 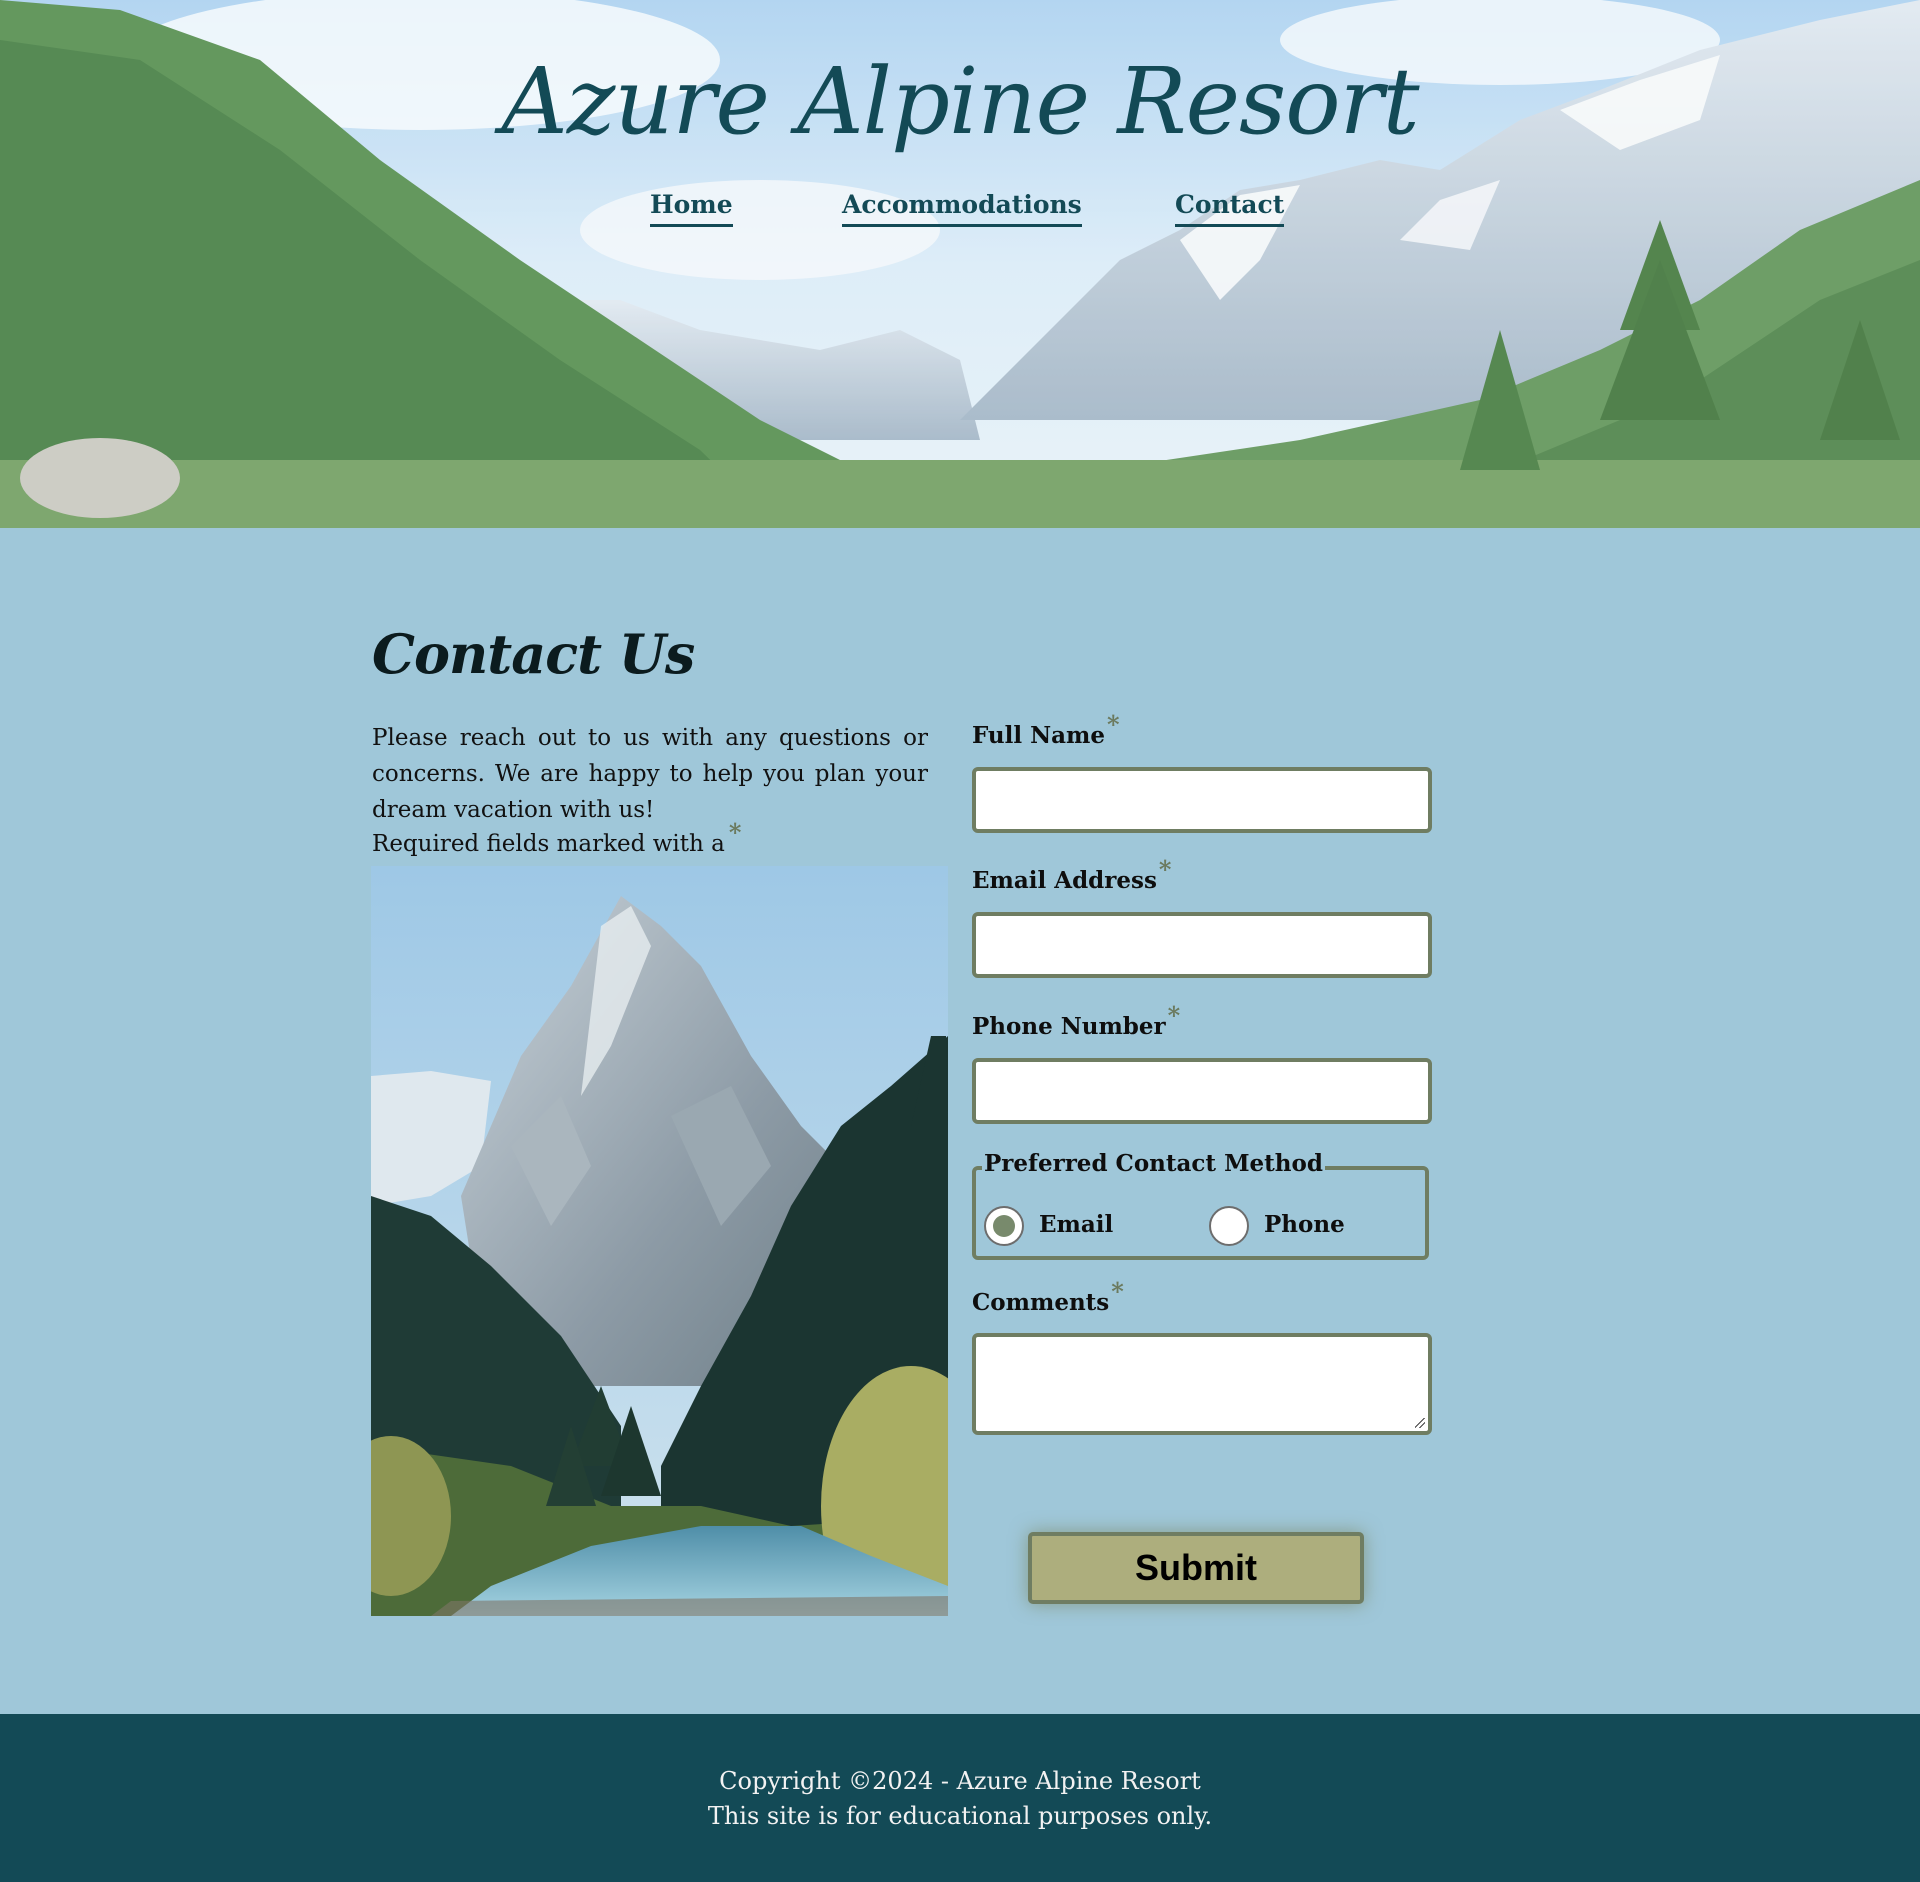 I want to click on phone-label: Phone Number*, so click(x=1076, y=1020).